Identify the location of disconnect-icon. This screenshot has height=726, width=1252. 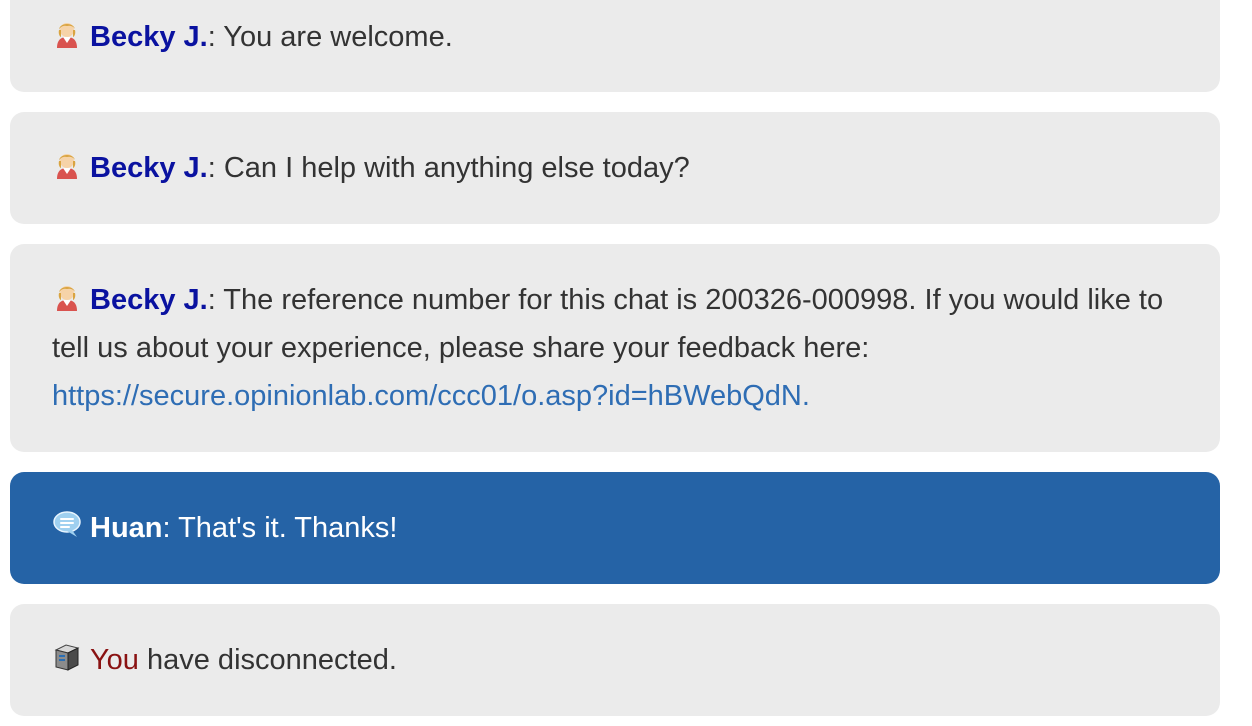
(67, 657).